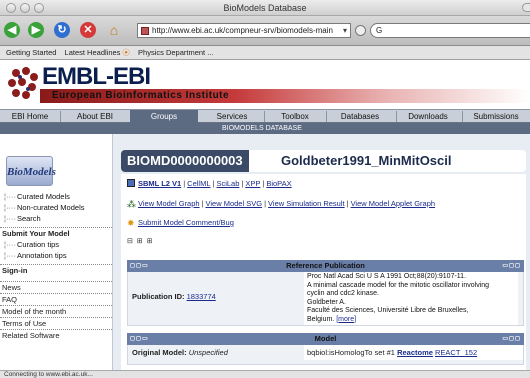  What do you see at coordinates (56, 299) in the screenshot?
I see `sidebar-item-faq: FAQ` at bounding box center [56, 299].